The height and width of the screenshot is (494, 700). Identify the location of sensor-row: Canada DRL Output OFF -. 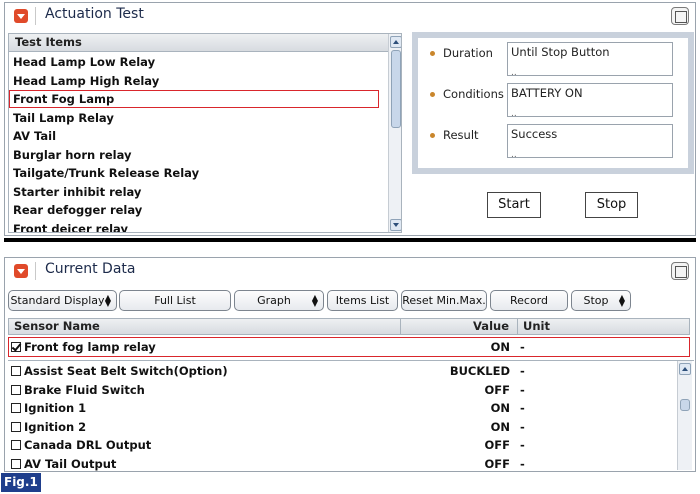
(343, 445).